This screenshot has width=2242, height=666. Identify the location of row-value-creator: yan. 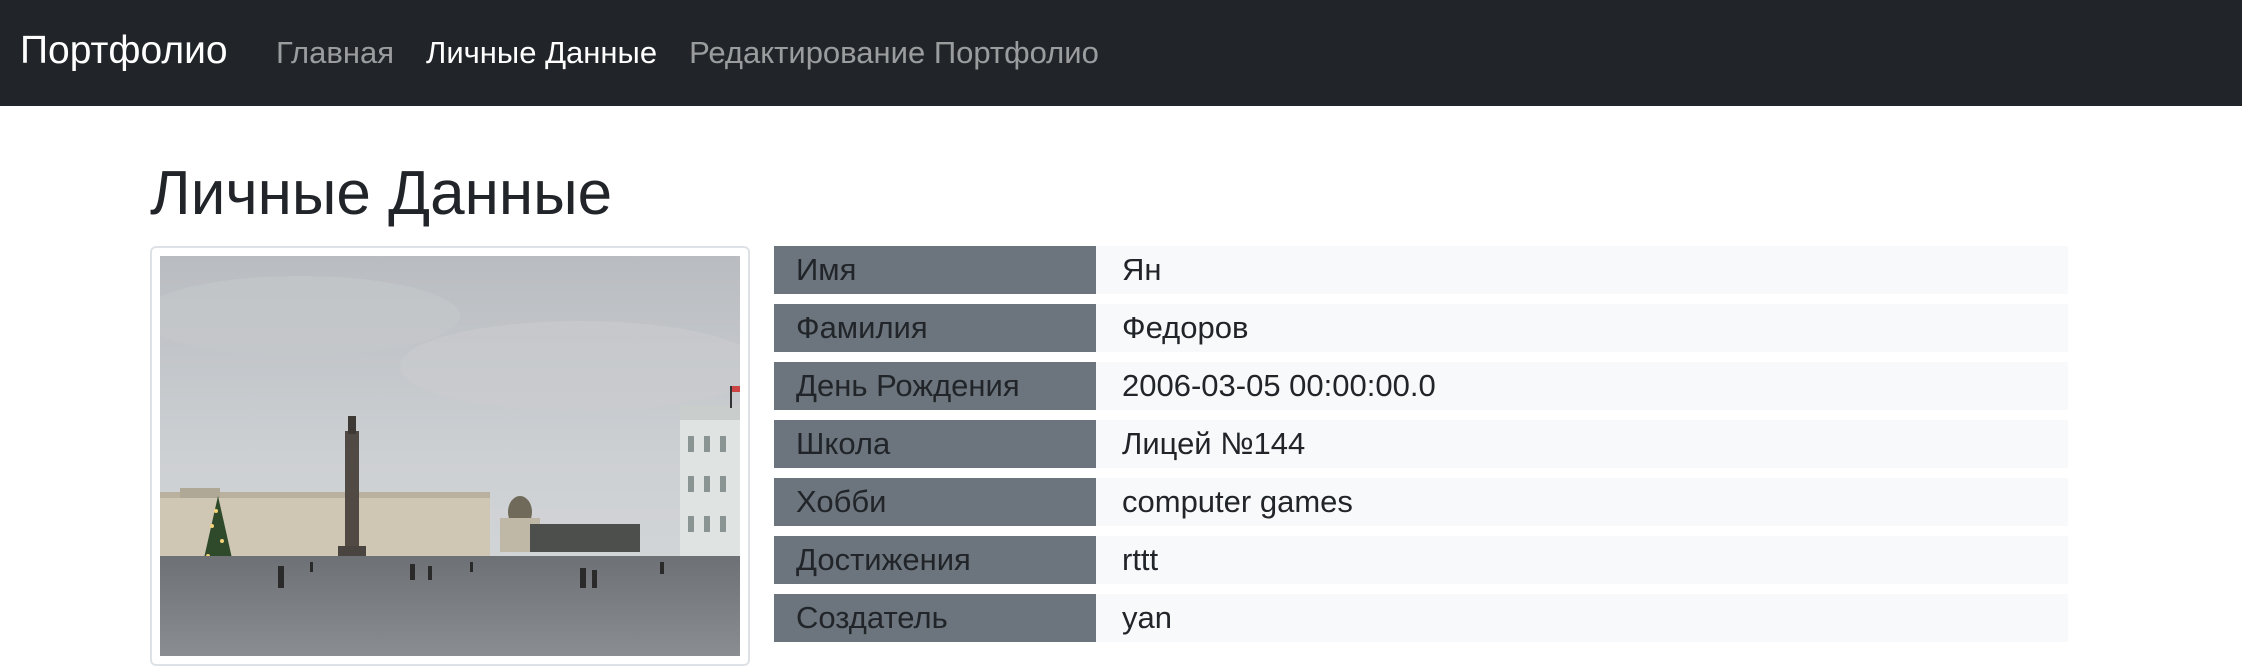
(1582, 618).